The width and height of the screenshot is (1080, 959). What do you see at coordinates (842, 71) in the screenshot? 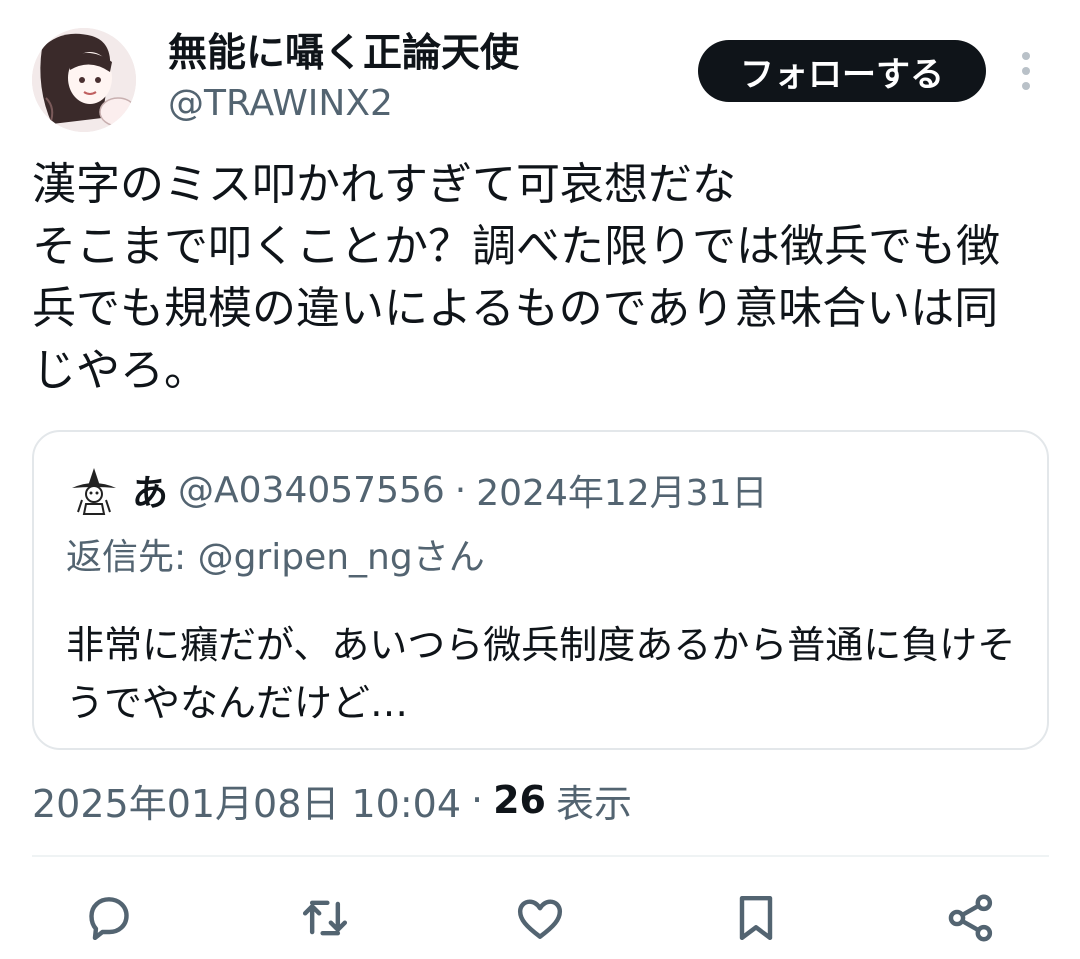
I see `follow-button: フォローする` at bounding box center [842, 71].